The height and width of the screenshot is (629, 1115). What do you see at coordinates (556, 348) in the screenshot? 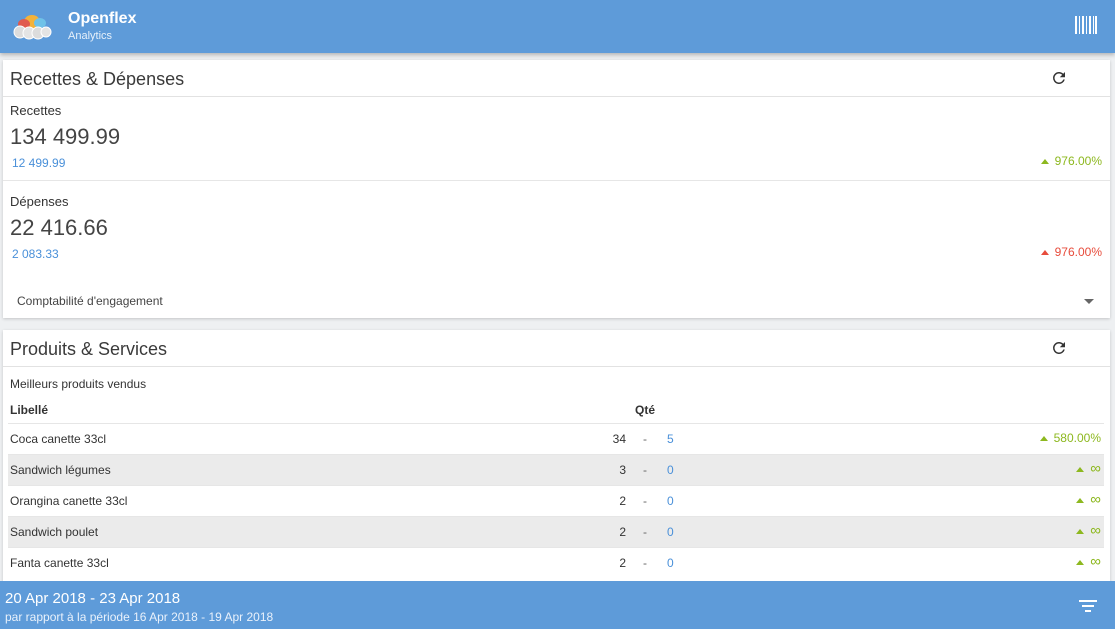
I see `card-header: Produits & Services` at bounding box center [556, 348].